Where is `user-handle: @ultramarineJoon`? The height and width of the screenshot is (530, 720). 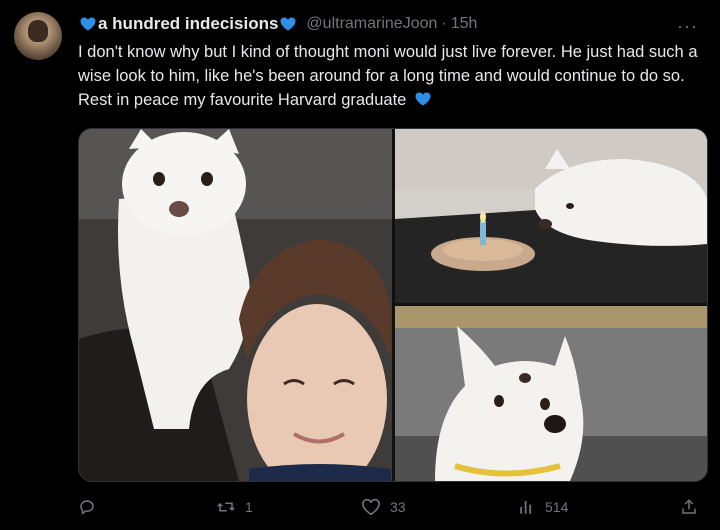 user-handle: @ultramarineJoon is located at coordinates (371, 24).